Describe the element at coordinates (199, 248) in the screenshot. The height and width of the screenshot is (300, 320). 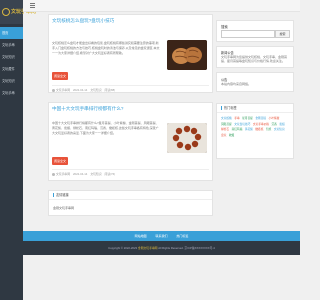
I see `icp-link: 京ICP备XXXXXXXX号-4` at that location.